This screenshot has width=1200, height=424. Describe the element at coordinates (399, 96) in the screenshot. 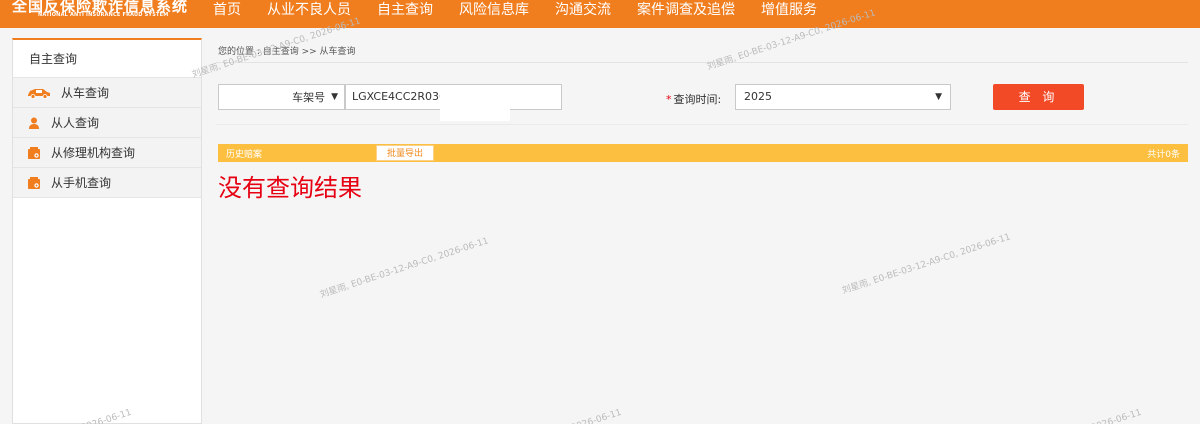

I see `vin-input-value: LGXCE4CC2R036` at that location.